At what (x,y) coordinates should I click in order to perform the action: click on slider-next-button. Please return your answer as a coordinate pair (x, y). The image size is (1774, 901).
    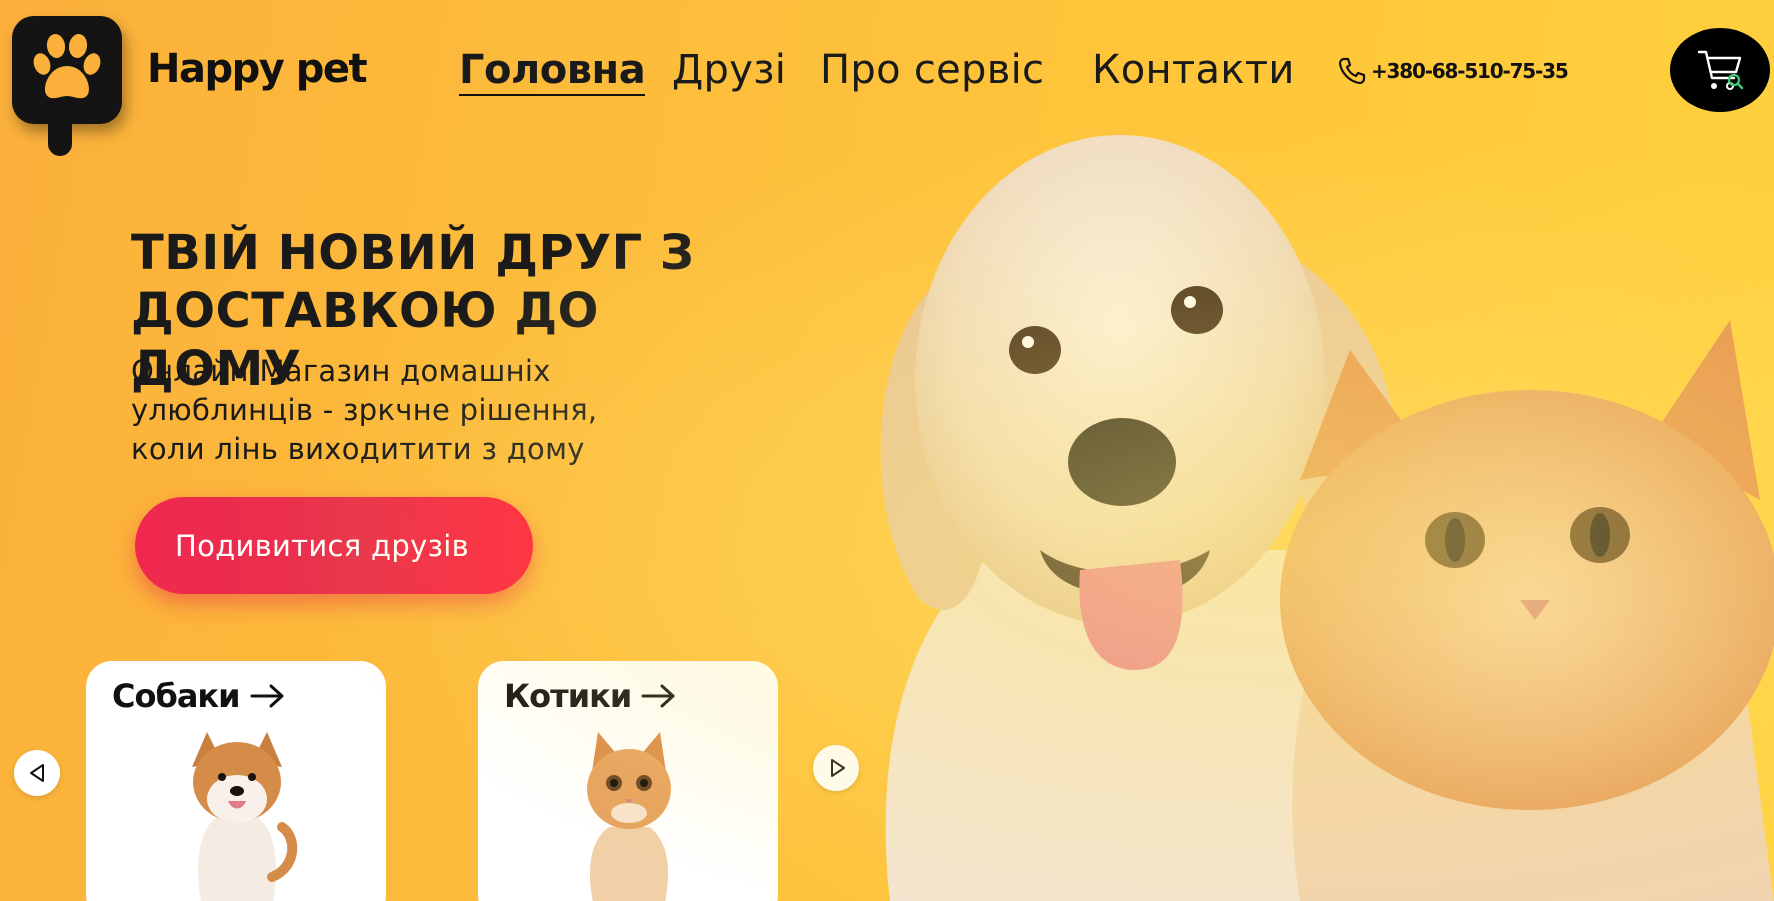
    Looking at the image, I should click on (836, 768).